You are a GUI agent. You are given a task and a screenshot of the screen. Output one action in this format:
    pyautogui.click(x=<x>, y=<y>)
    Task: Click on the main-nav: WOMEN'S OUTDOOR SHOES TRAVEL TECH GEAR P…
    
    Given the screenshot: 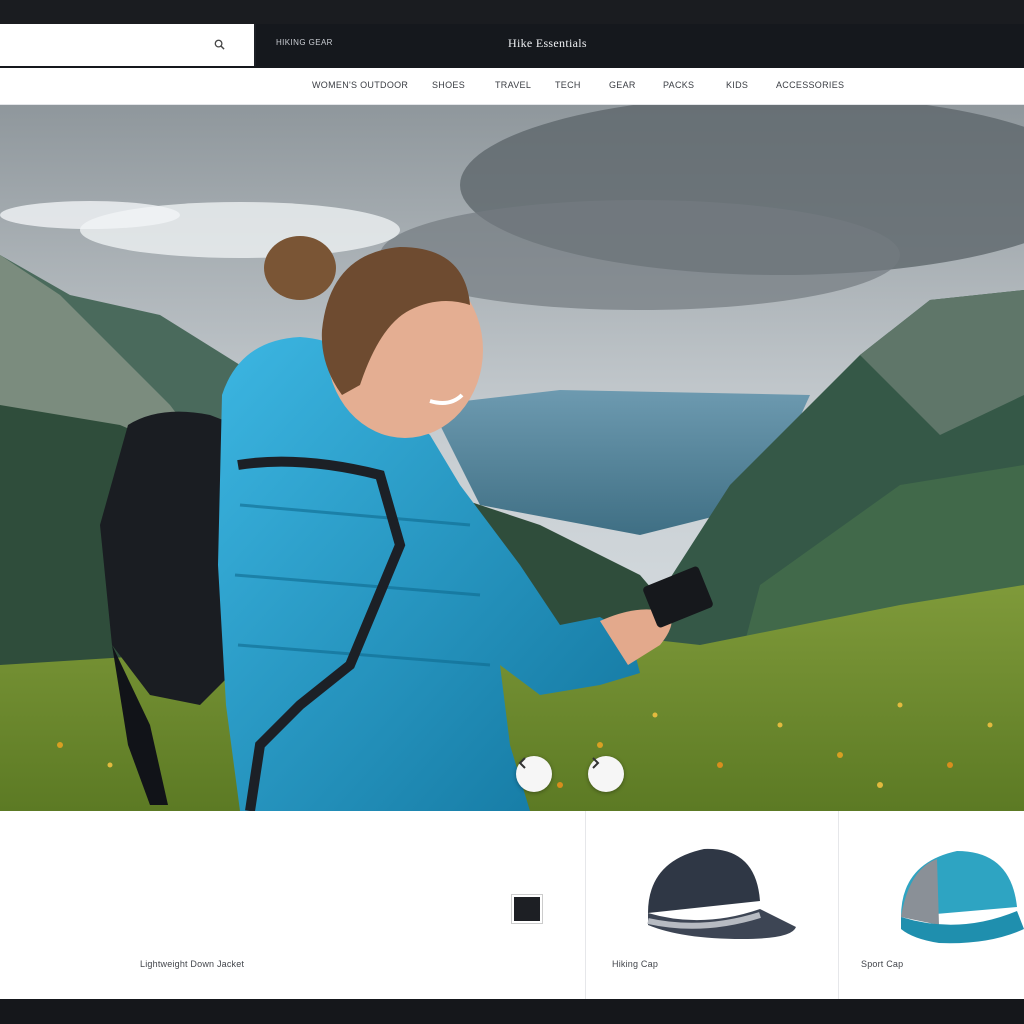 What is the action you would take?
    pyautogui.click(x=512, y=86)
    